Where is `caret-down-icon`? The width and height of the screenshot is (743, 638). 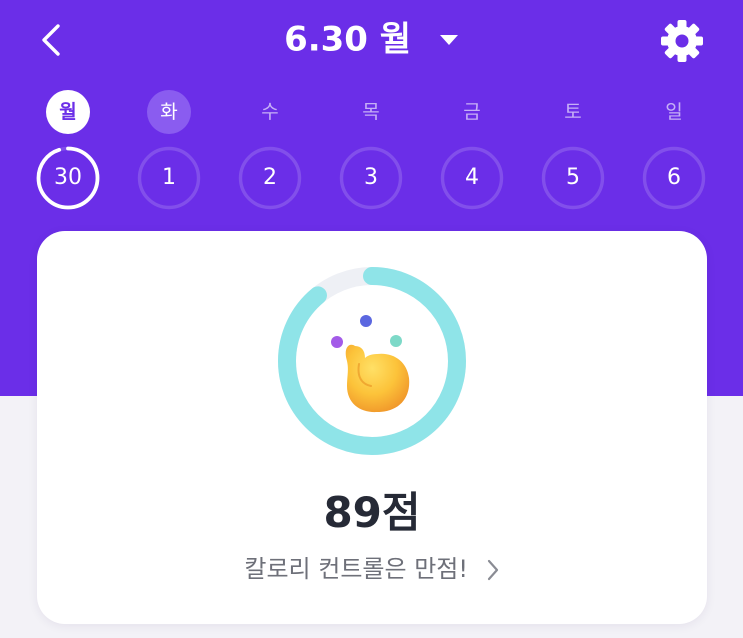 caret-down-icon is located at coordinates (448, 39).